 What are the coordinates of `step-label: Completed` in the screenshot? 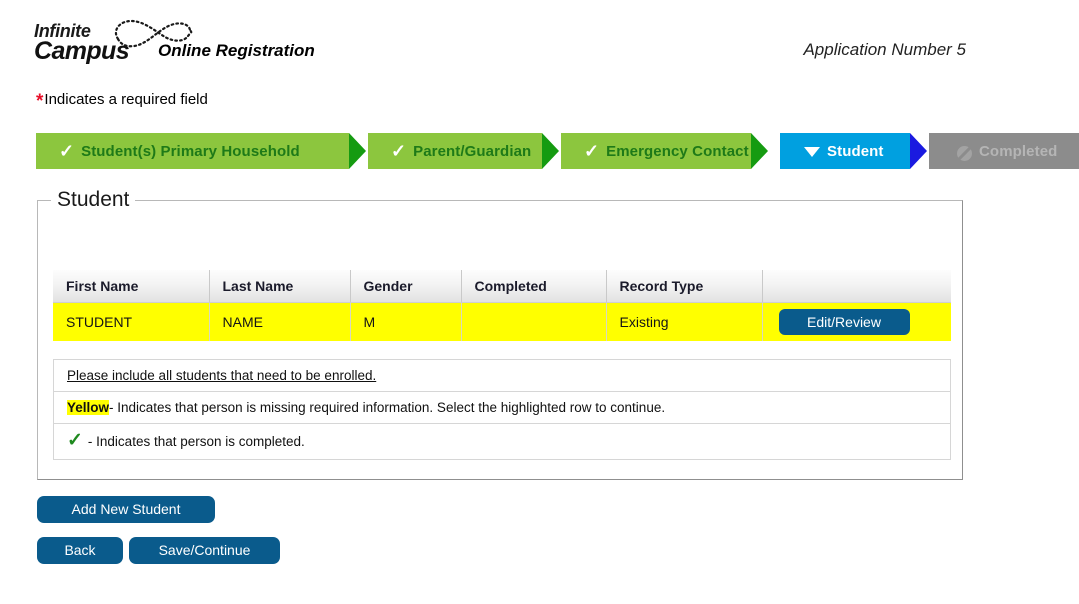 It's located at (1018, 151).